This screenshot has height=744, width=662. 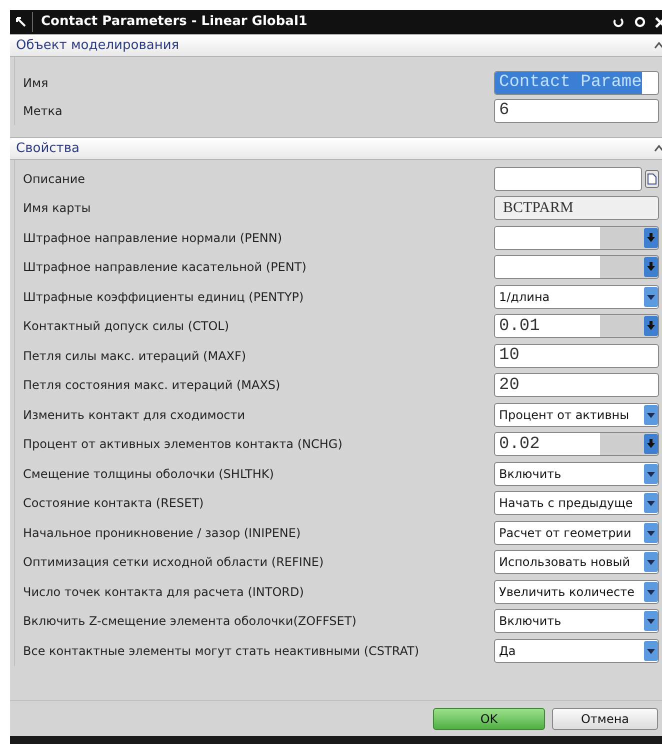 What do you see at coordinates (576, 444) in the screenshot?
I see `unit-combo-field: 0.02` at bounding box center [576, 444].